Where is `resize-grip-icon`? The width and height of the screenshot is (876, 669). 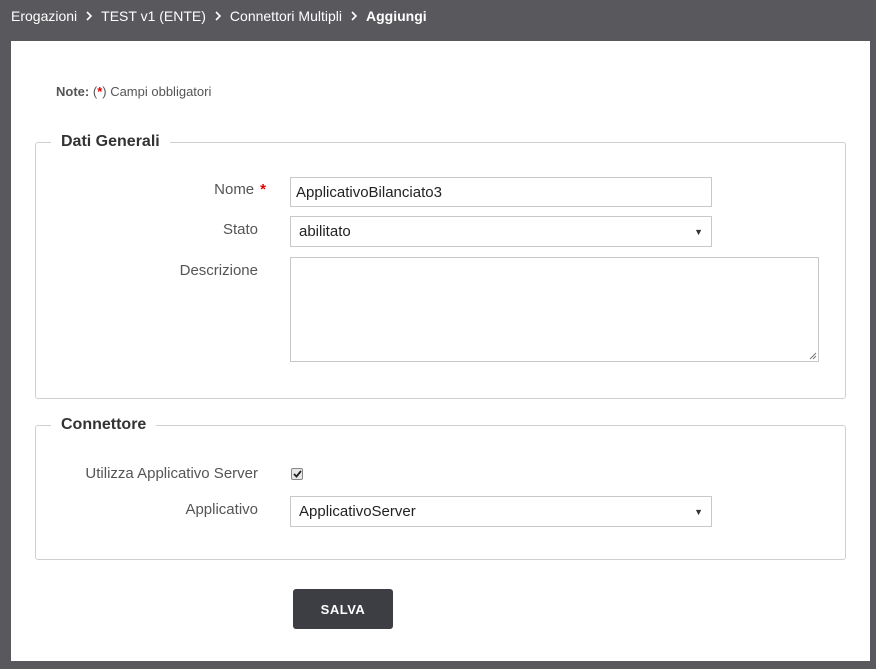 resize-grip-icon is located at coordinates (813, 356).